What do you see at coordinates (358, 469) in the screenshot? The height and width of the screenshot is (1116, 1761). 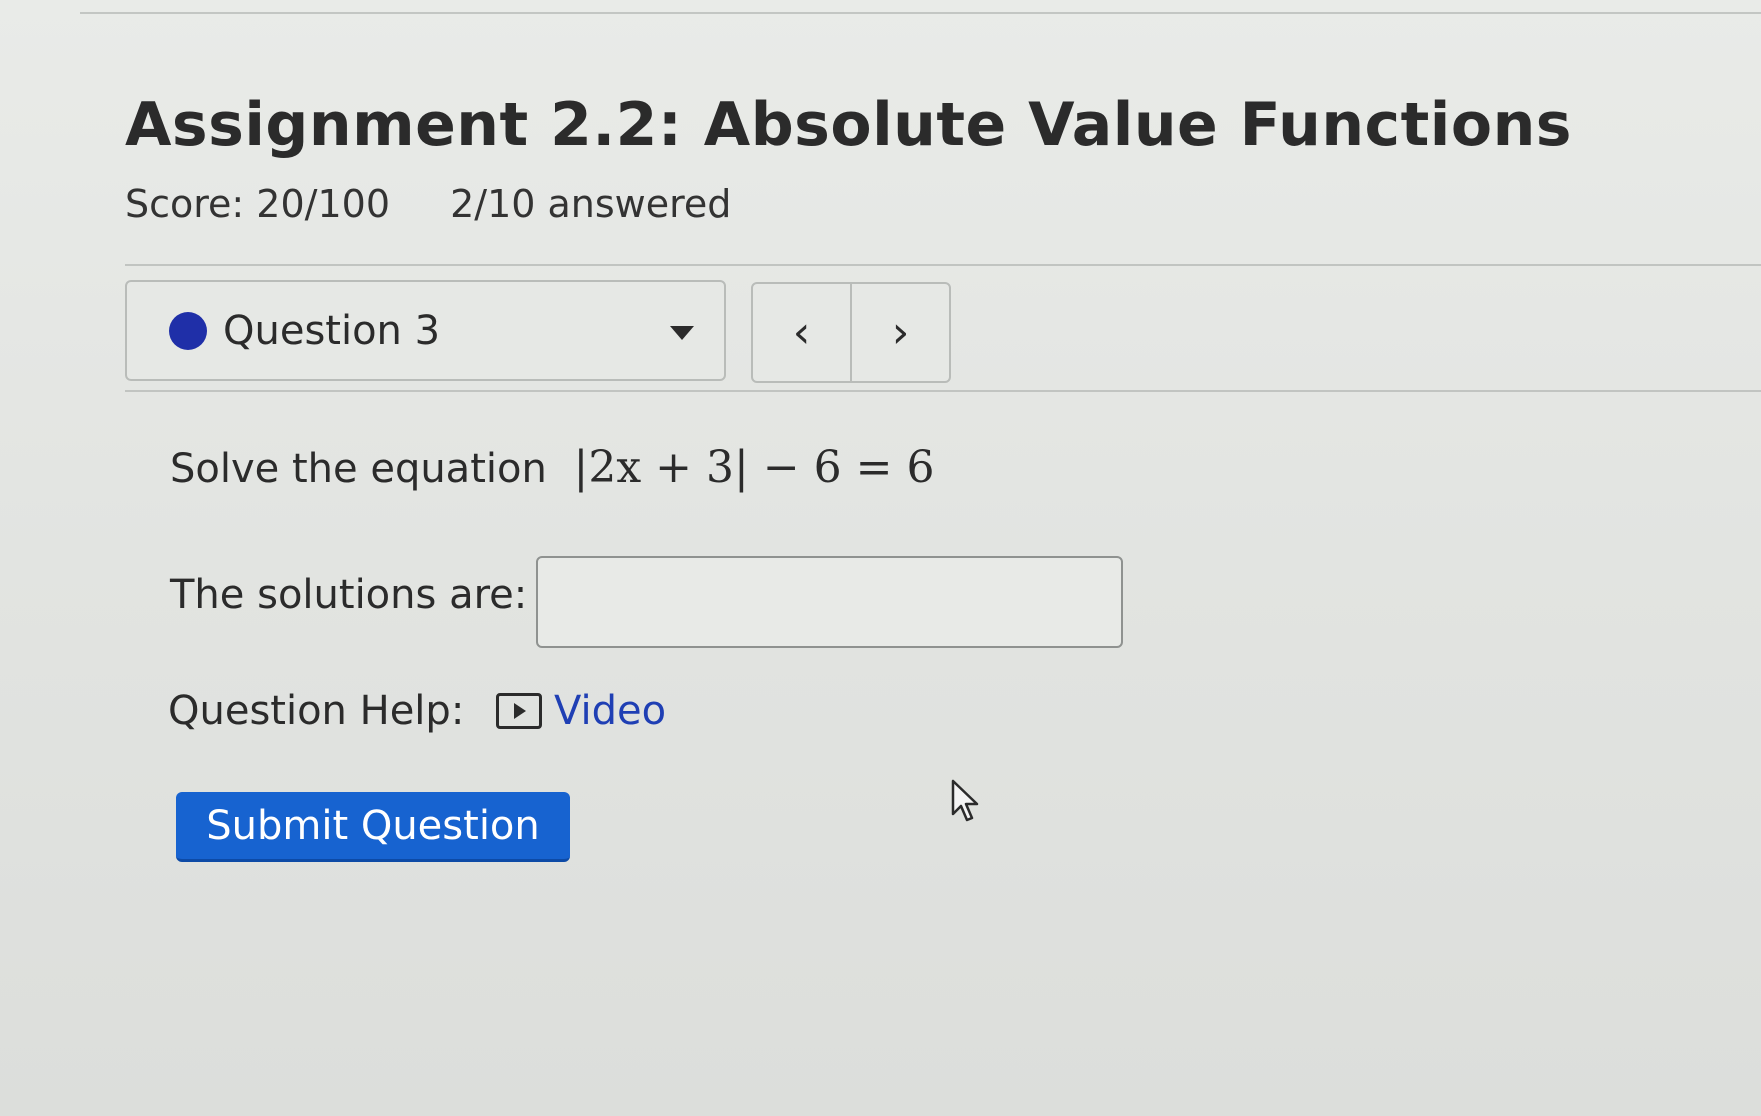 I see `prompt-text: Solve the equation` at bounding box center [358, 469].